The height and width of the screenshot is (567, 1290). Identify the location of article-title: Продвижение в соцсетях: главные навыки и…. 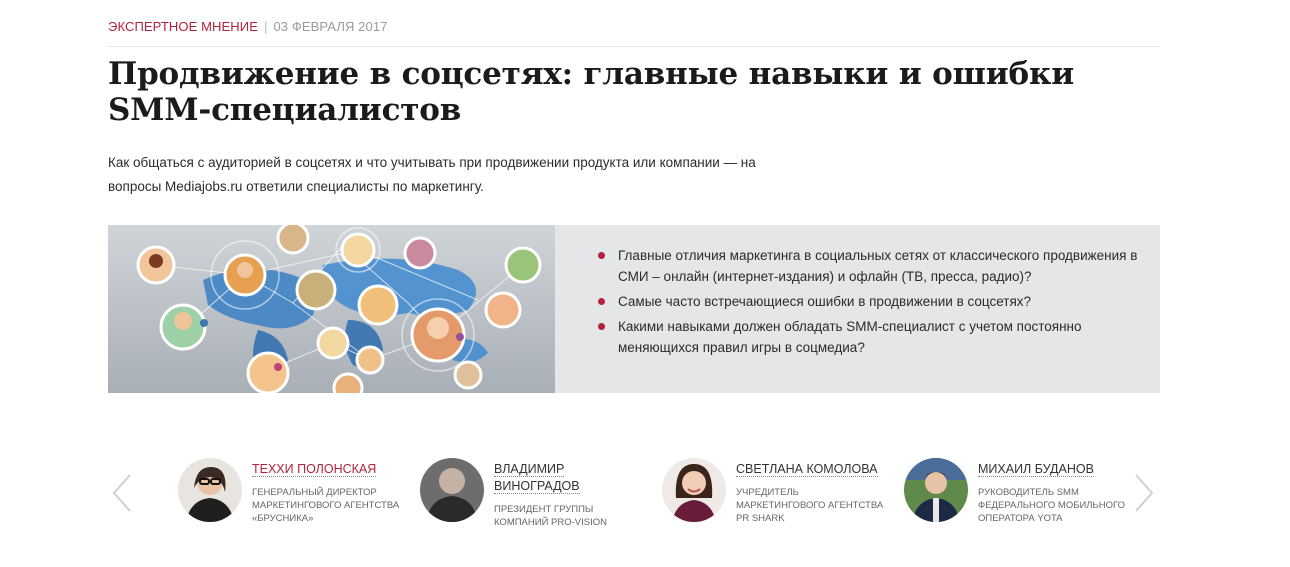
(591, 92).